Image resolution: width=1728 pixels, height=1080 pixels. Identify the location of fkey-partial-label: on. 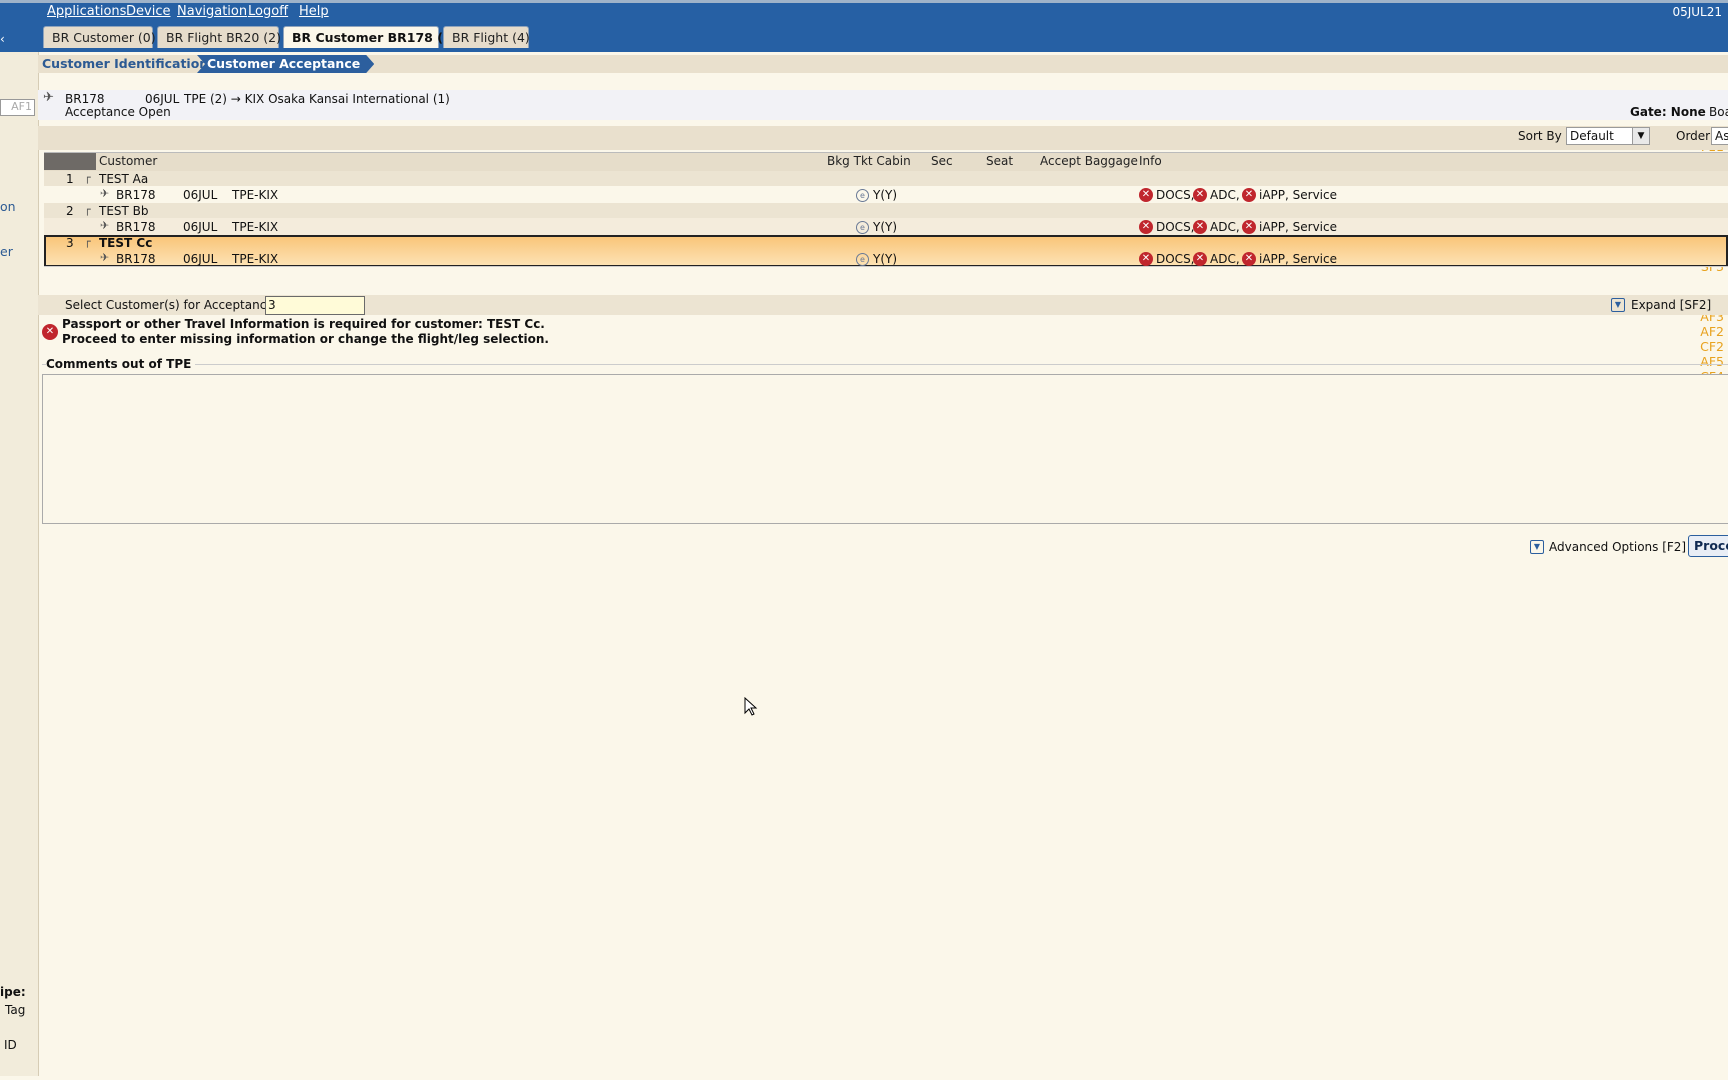
(8, 206).